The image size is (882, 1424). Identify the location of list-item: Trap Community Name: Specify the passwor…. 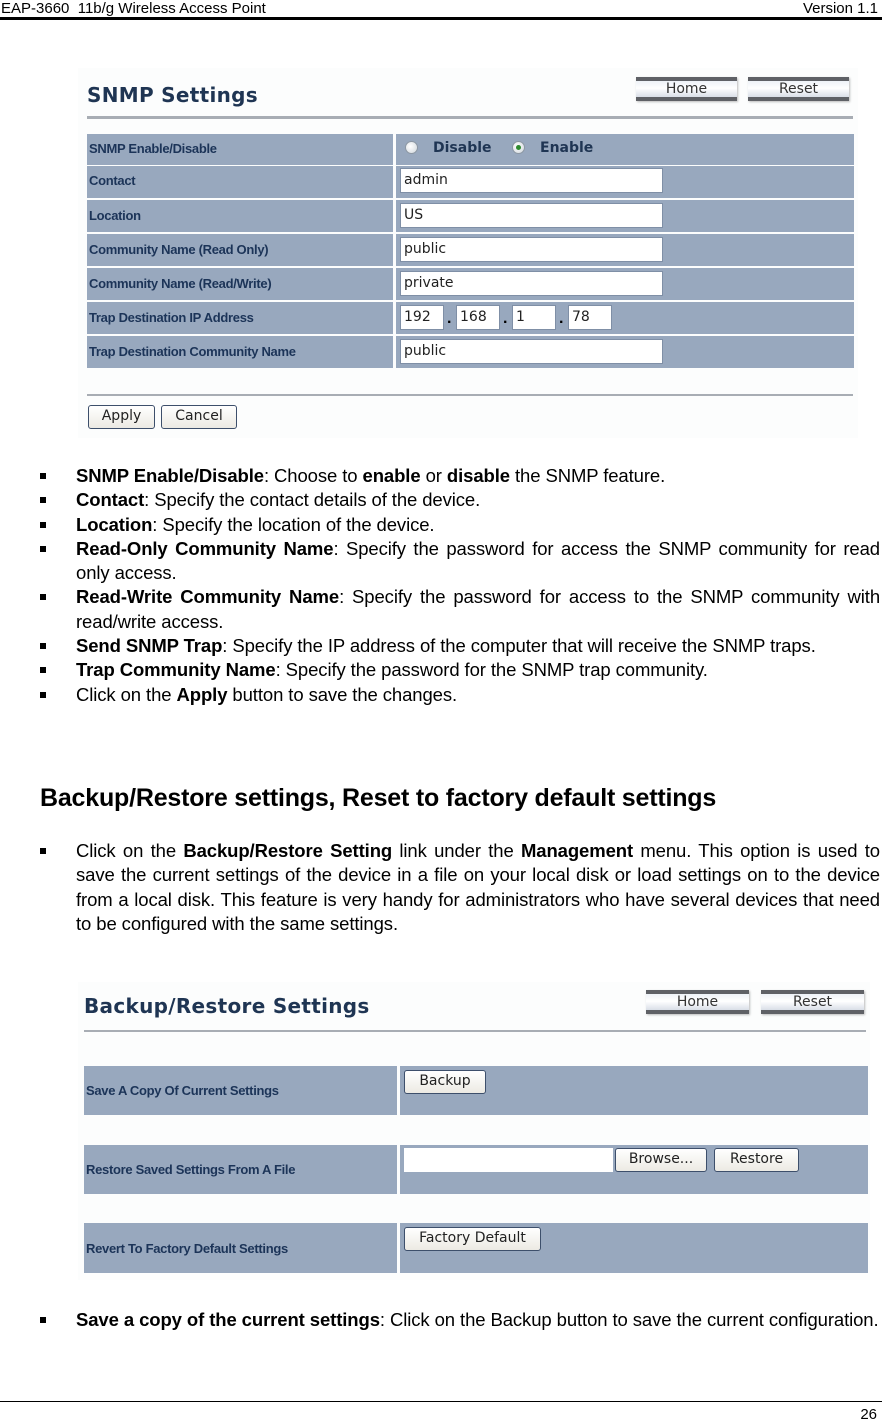
(460, 670).